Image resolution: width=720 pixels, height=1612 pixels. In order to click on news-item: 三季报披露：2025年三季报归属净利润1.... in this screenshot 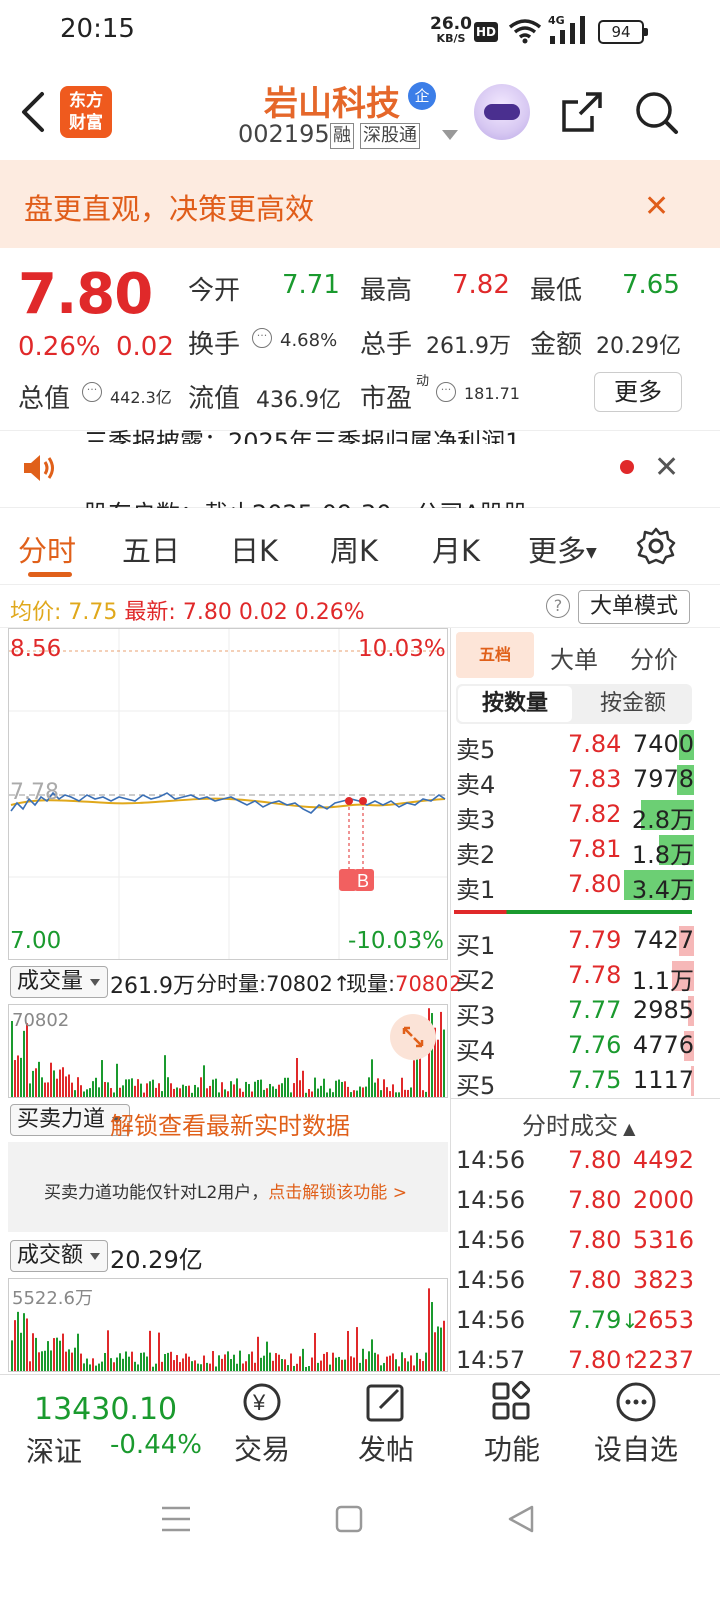, I will do `click(317, 433)`.